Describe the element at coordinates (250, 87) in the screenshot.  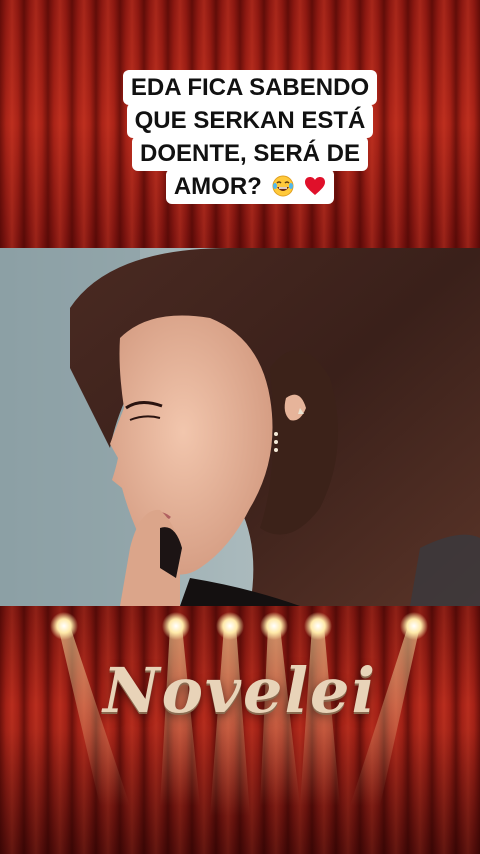
I see `caption-line-1: EDA FICA SABENDO` at that location.